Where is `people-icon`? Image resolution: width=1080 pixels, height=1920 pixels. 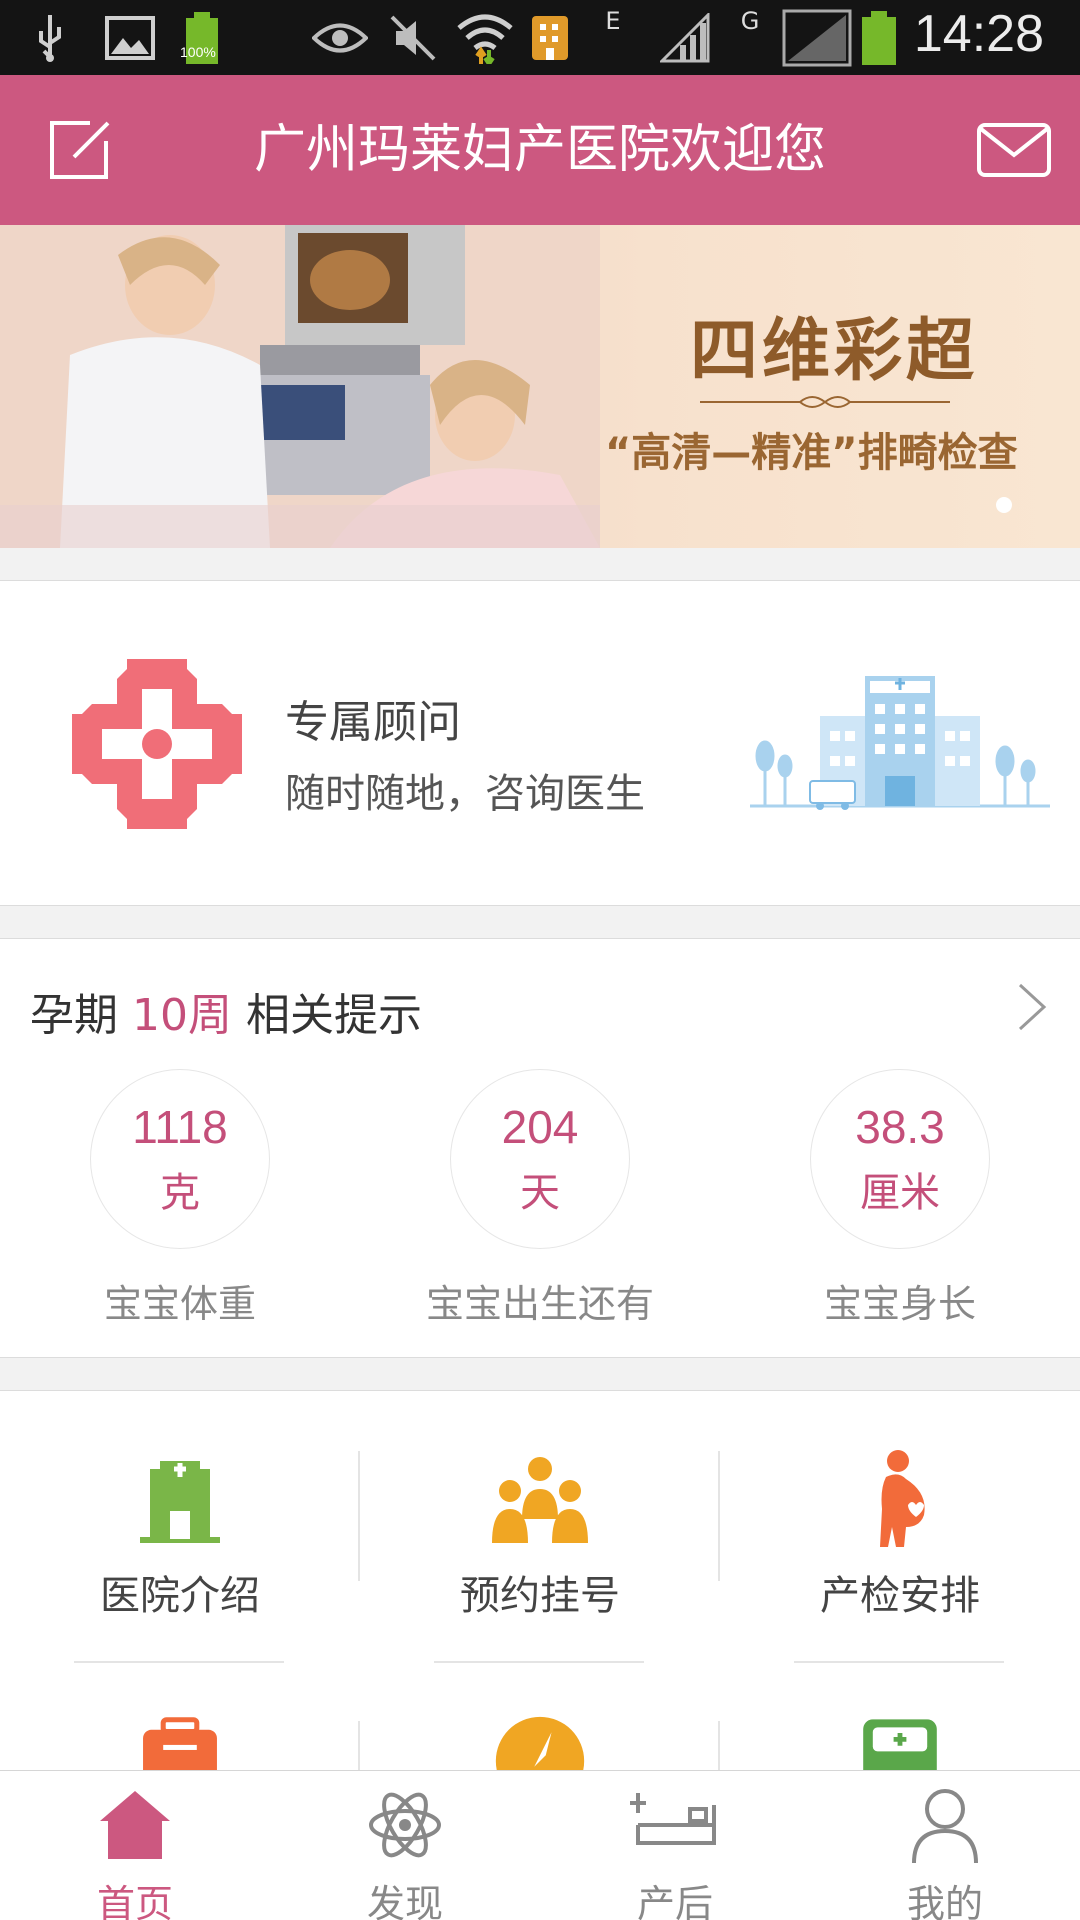 people-icon is located at coordinates (540, 1500).